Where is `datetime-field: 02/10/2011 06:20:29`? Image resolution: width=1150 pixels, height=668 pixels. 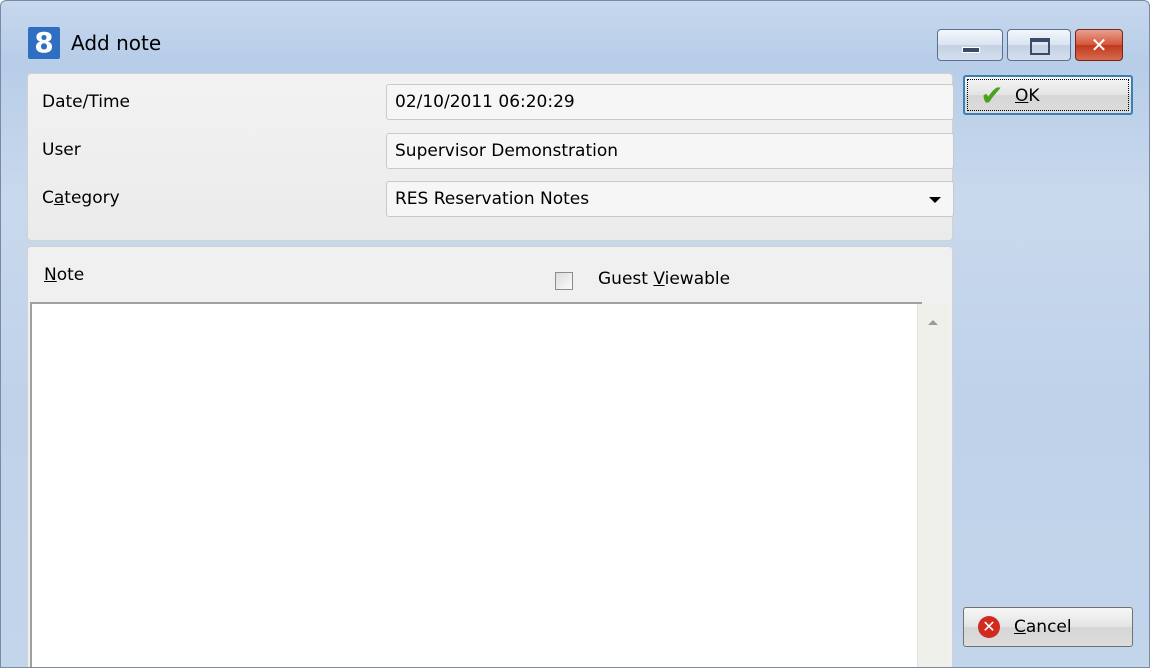
datetime-field: 02/10/2011 06:20:29 is located at coordinates (670, 102).